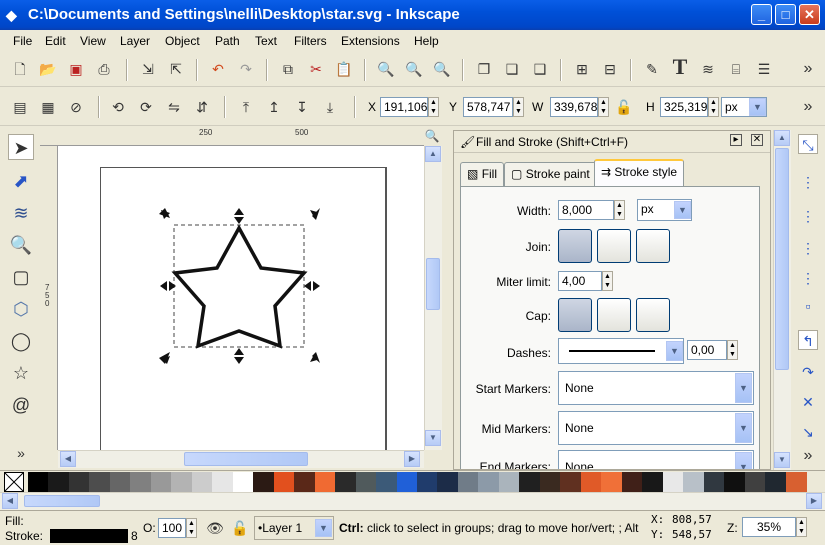  I want to click on x-field: 191,106, so click(404, 107).